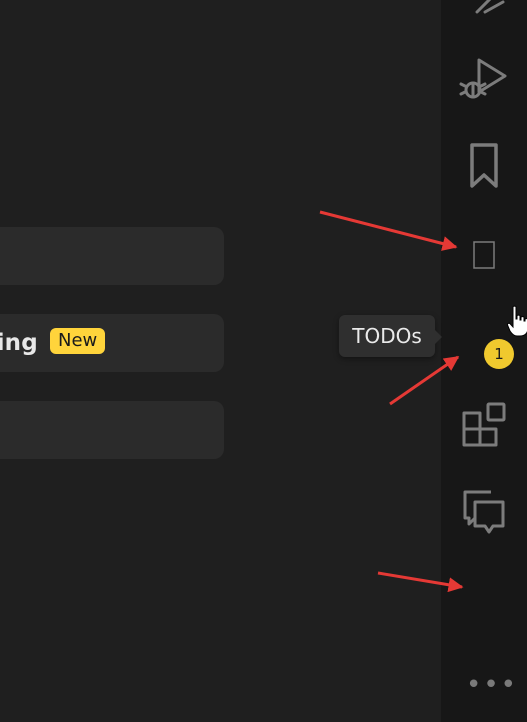  I want to click on more-icon: •••, so click(491, 685).